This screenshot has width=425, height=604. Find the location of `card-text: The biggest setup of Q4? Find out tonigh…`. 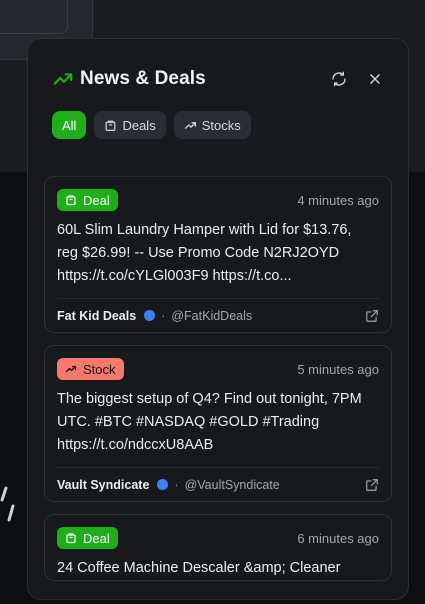

card-text: The biggest setup of Q4? Find out tonigh… is located at coordinates (209, 422).